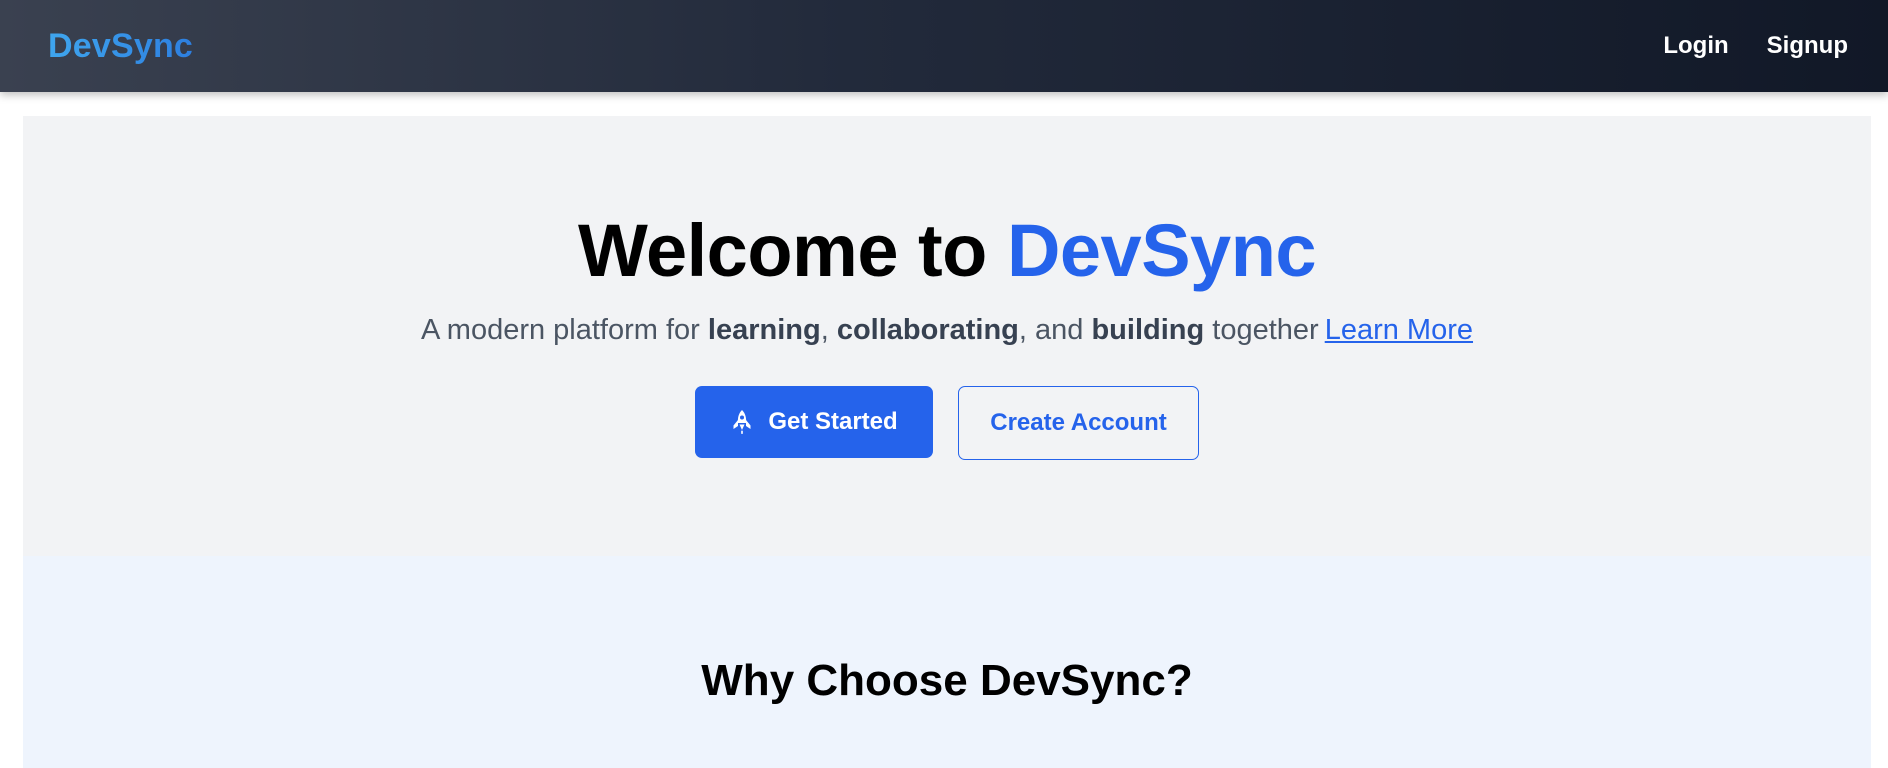 The width and height of the screenshot is (1888, 768). I want to click on subtitle-text: together, so click(1261, 330).